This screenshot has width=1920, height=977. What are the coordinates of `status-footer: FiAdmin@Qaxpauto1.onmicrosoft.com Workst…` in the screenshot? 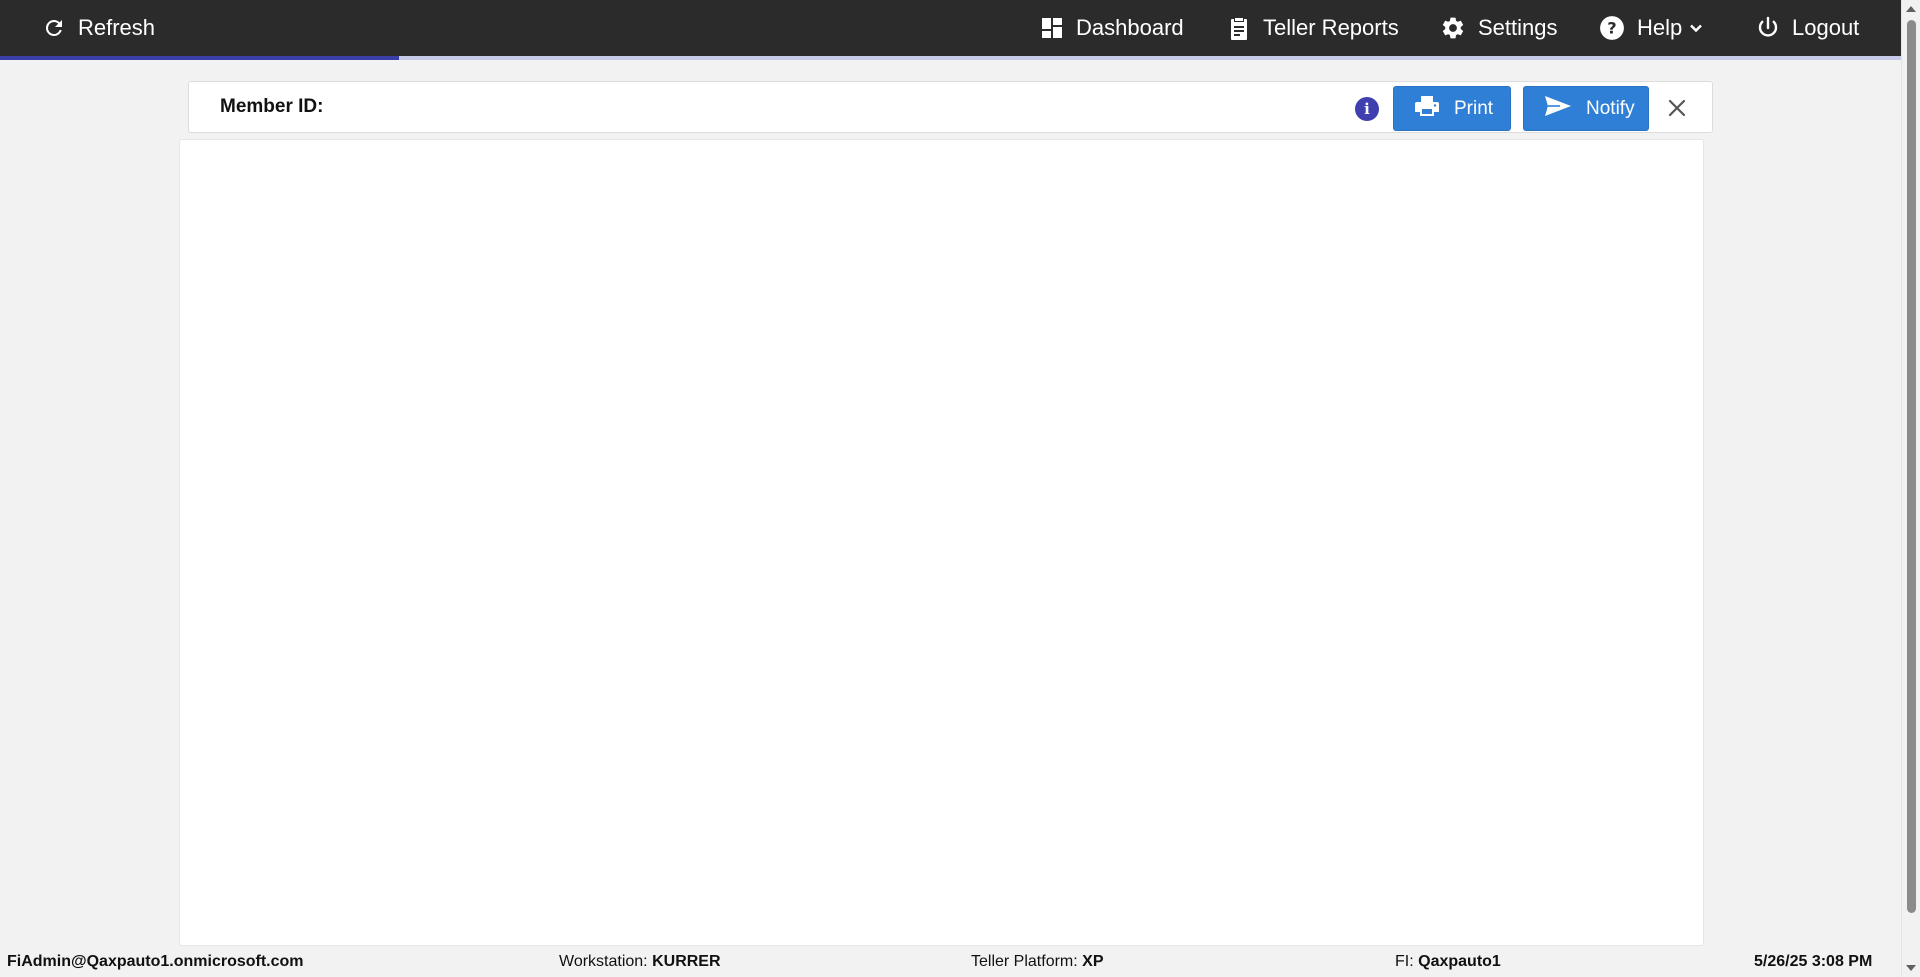 It's located at (950, 961).